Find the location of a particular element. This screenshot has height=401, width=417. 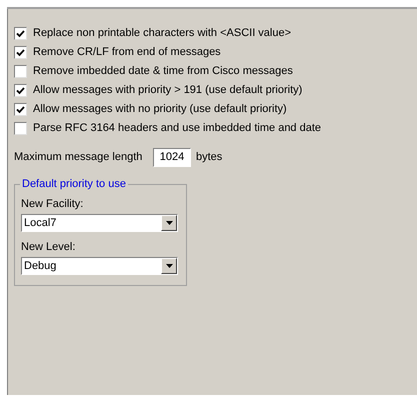

field-label: New Level: is located at coordinates (48, 247).